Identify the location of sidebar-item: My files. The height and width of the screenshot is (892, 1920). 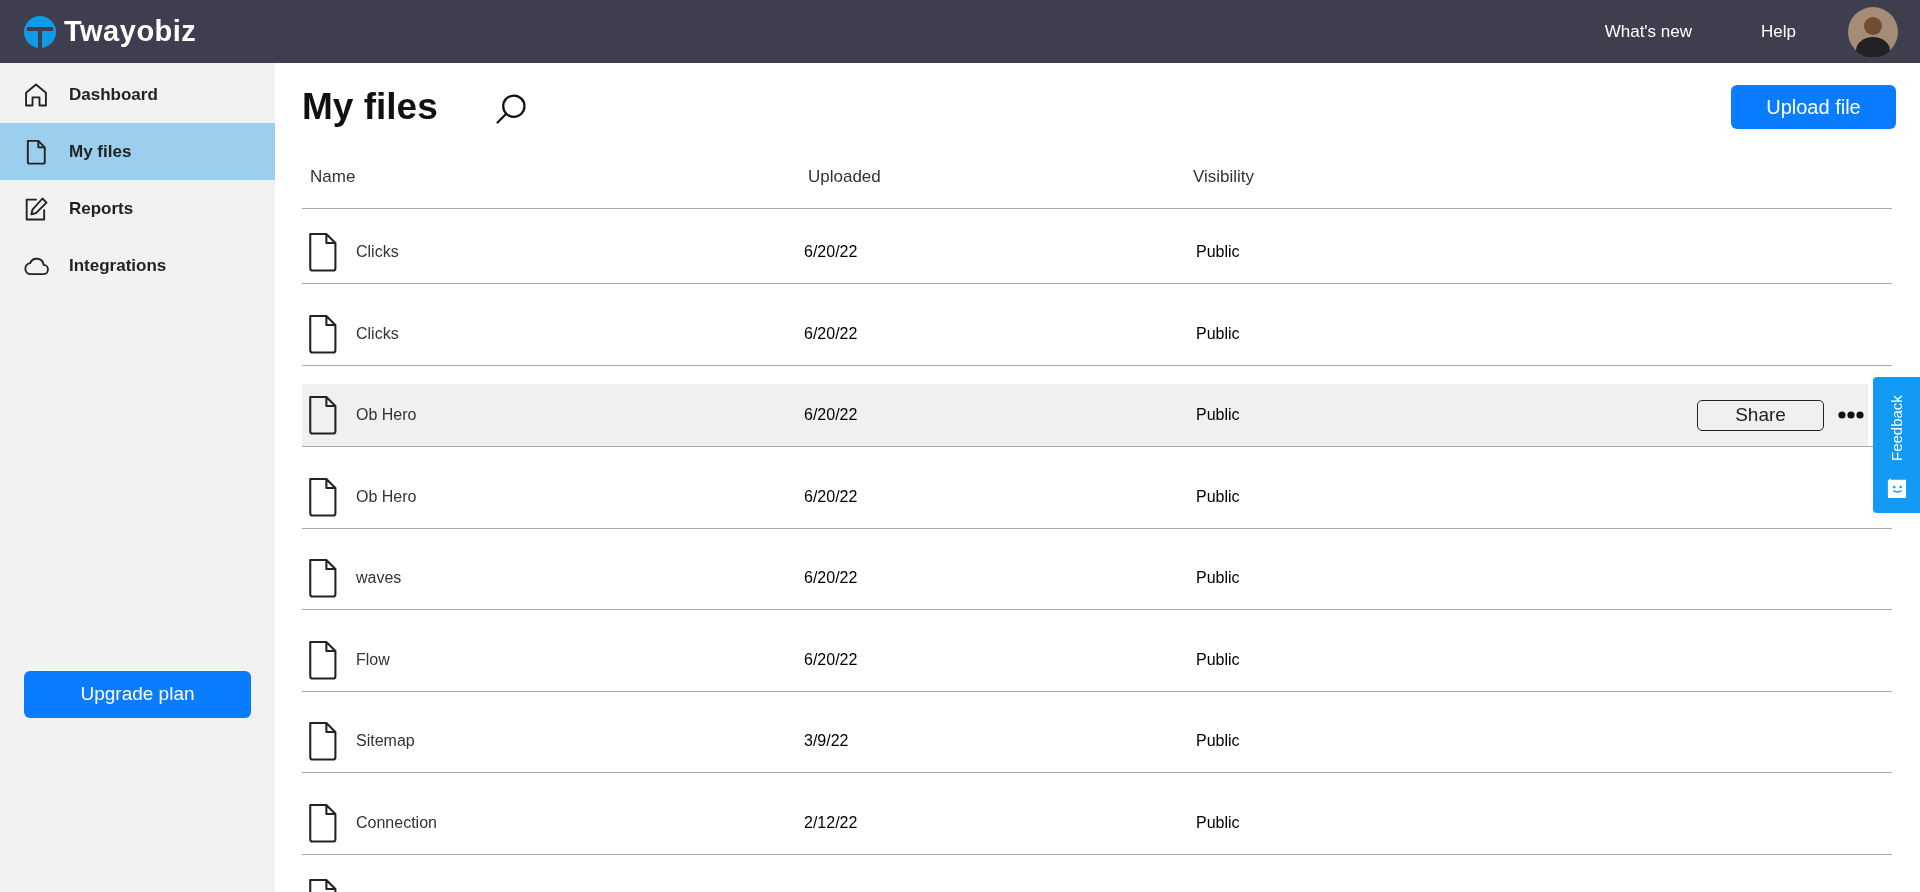
(137, 151).